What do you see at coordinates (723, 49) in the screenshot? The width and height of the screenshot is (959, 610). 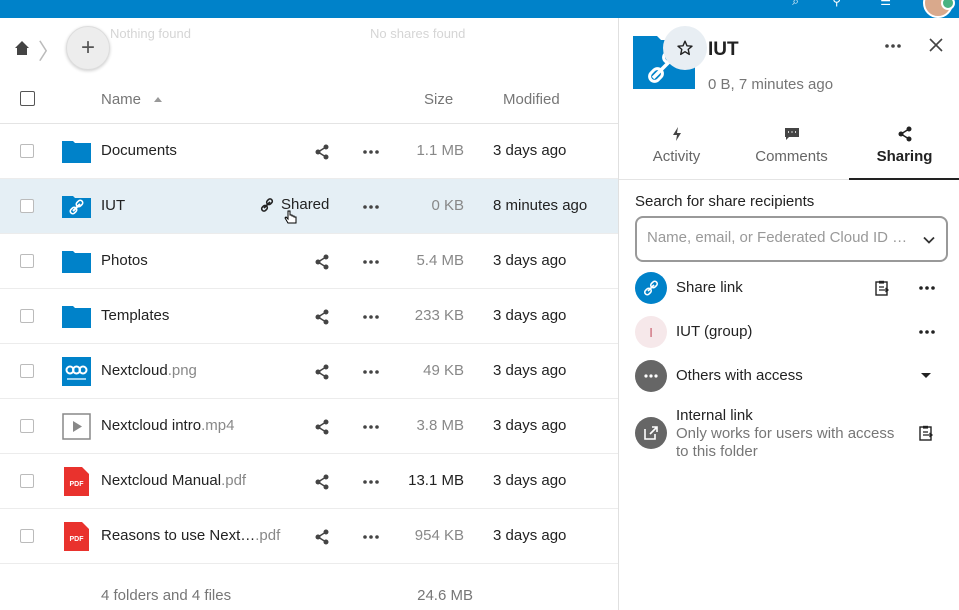 I see `sidebar-title: IUT` at bounding box center [723, 49].